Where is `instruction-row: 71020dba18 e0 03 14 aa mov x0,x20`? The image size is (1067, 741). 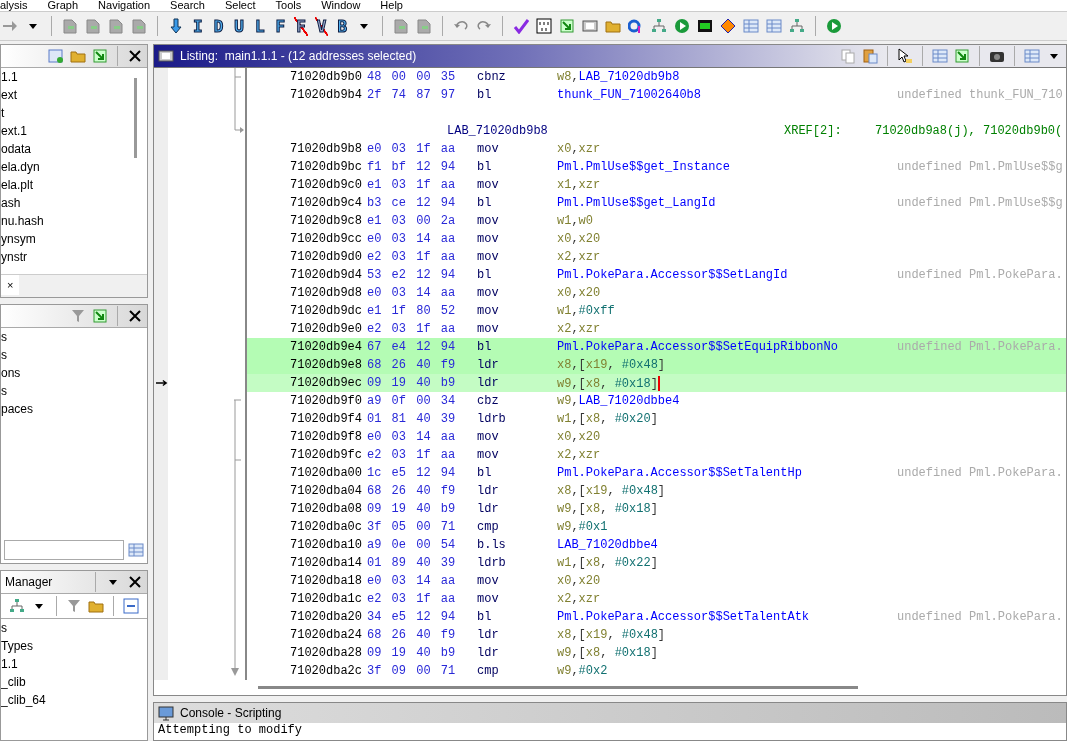
instruction-row: 71020dba18 e0 03 14 aa mov x0,x20 is located at coordinates (656, 581).